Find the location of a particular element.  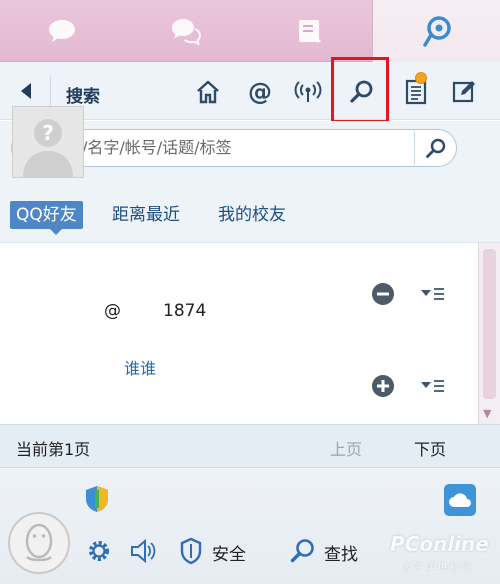

unfollow-button is located at coordinates (383, 294).